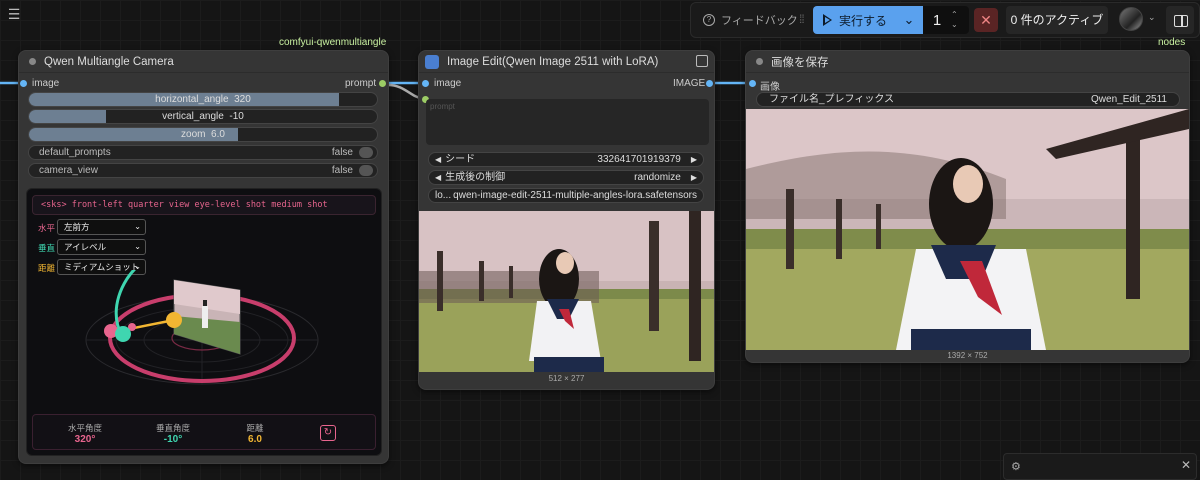  Describe the element at coordinates (46, 83) in the screenshot. I see `camera-image-input-label: image` at that location.